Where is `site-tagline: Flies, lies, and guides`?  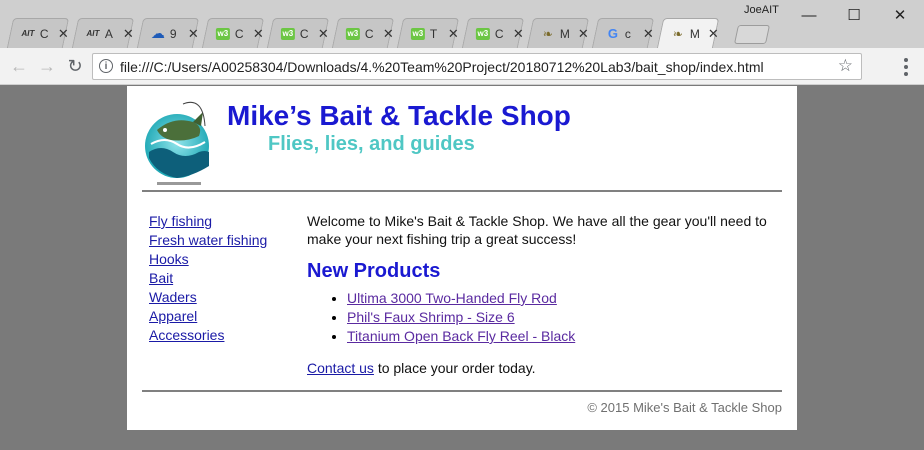 site-tagline: Flies, lies, and guides is located at coordinates (371, 144).